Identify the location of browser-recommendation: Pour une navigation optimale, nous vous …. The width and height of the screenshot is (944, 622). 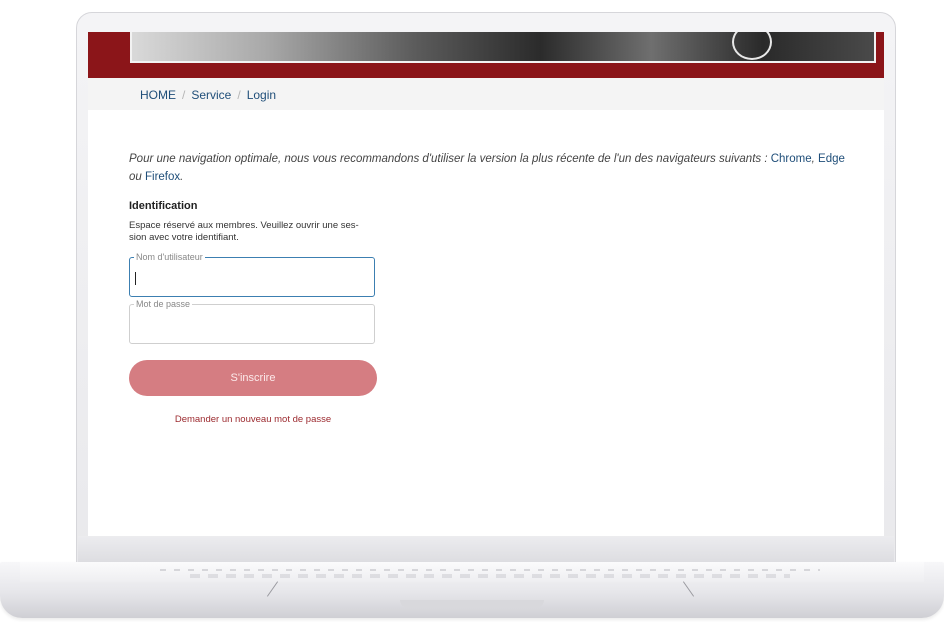
(494, 168).